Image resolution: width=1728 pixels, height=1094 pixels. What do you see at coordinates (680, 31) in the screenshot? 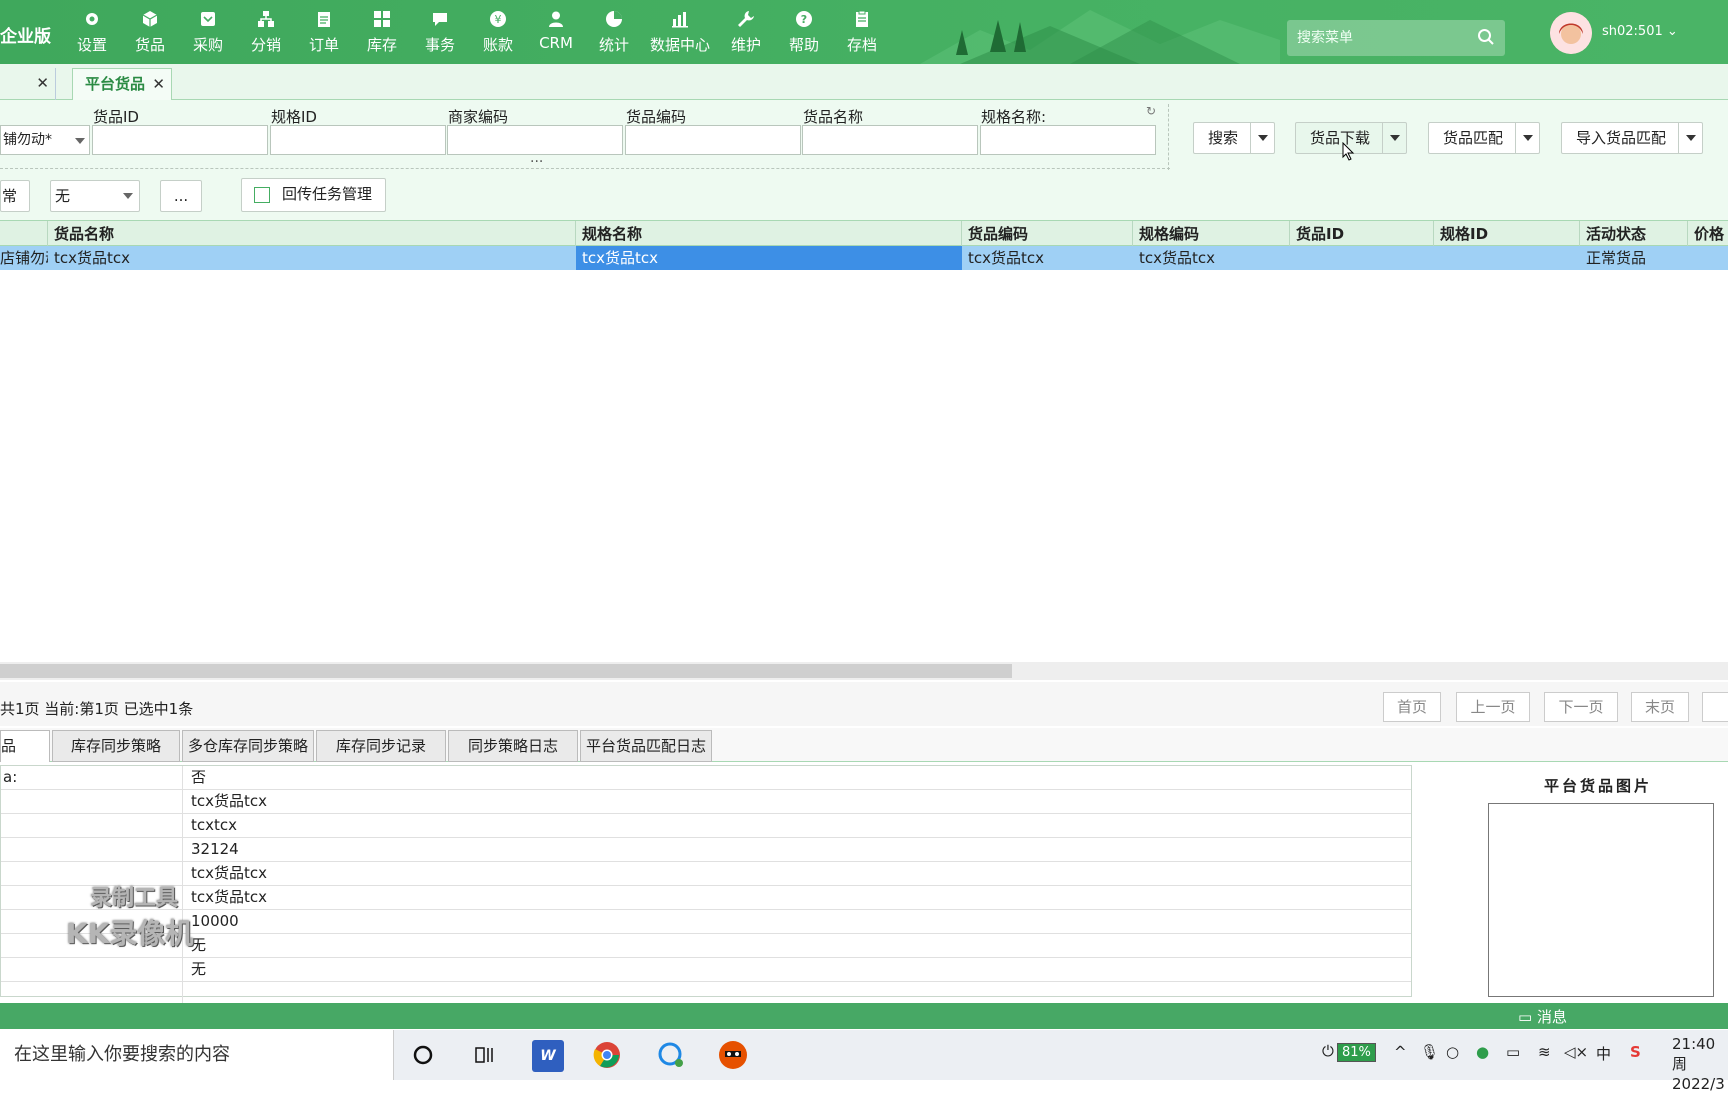
I see `nav-data-center: 数据中心` at bounding box center [680, 31].